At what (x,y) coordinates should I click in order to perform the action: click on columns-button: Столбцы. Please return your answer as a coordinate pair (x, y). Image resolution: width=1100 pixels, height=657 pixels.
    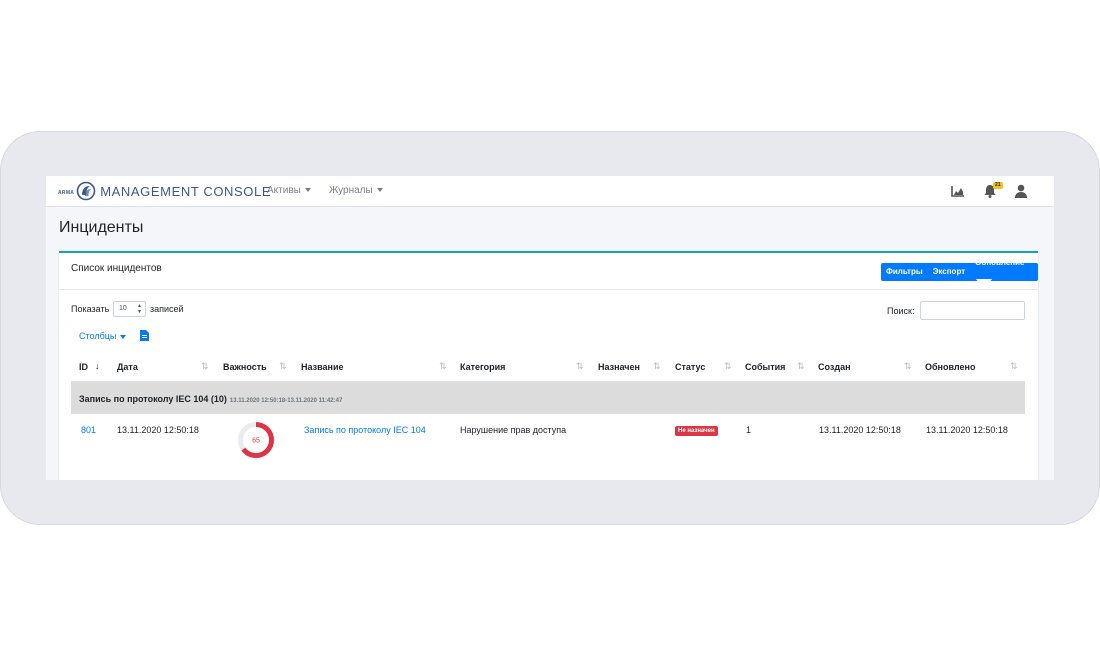
    Looking at the image, I should click on (103, 336).